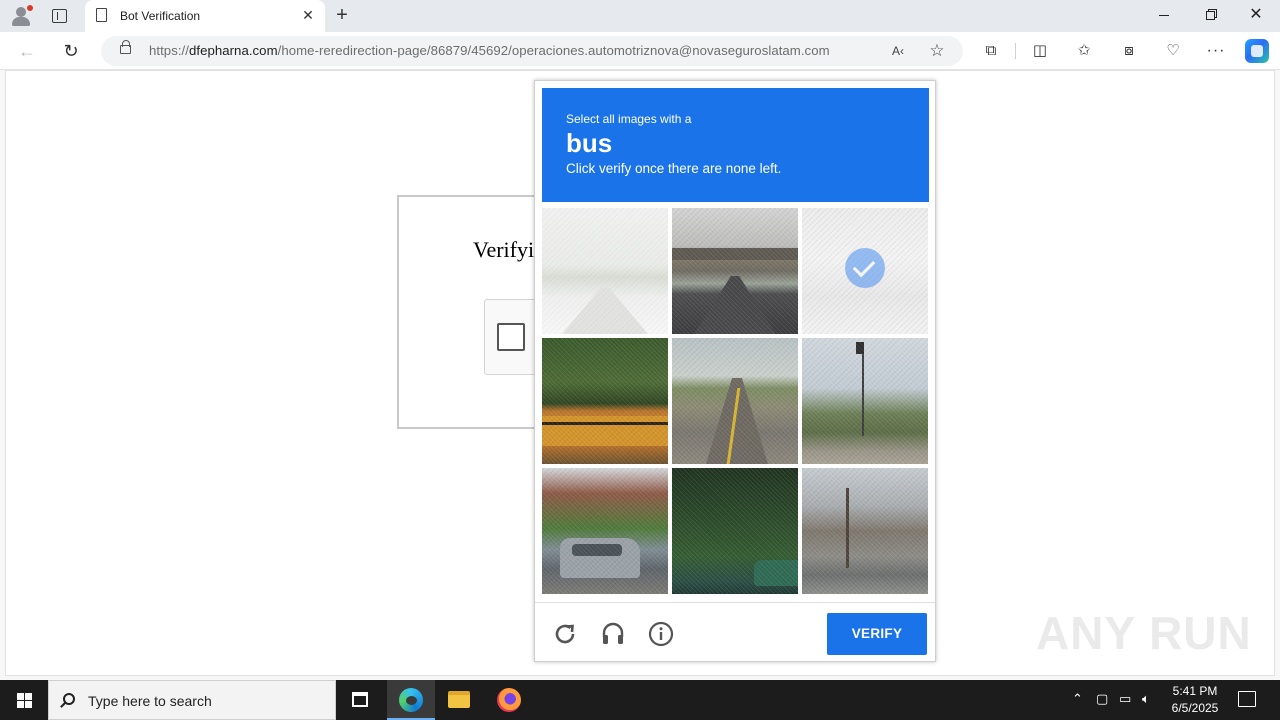 The image size is (1280, 720). Describe the element at coordinates (991, 51) in the screenshot. I see `extensions-icon: ⧉` at that location.